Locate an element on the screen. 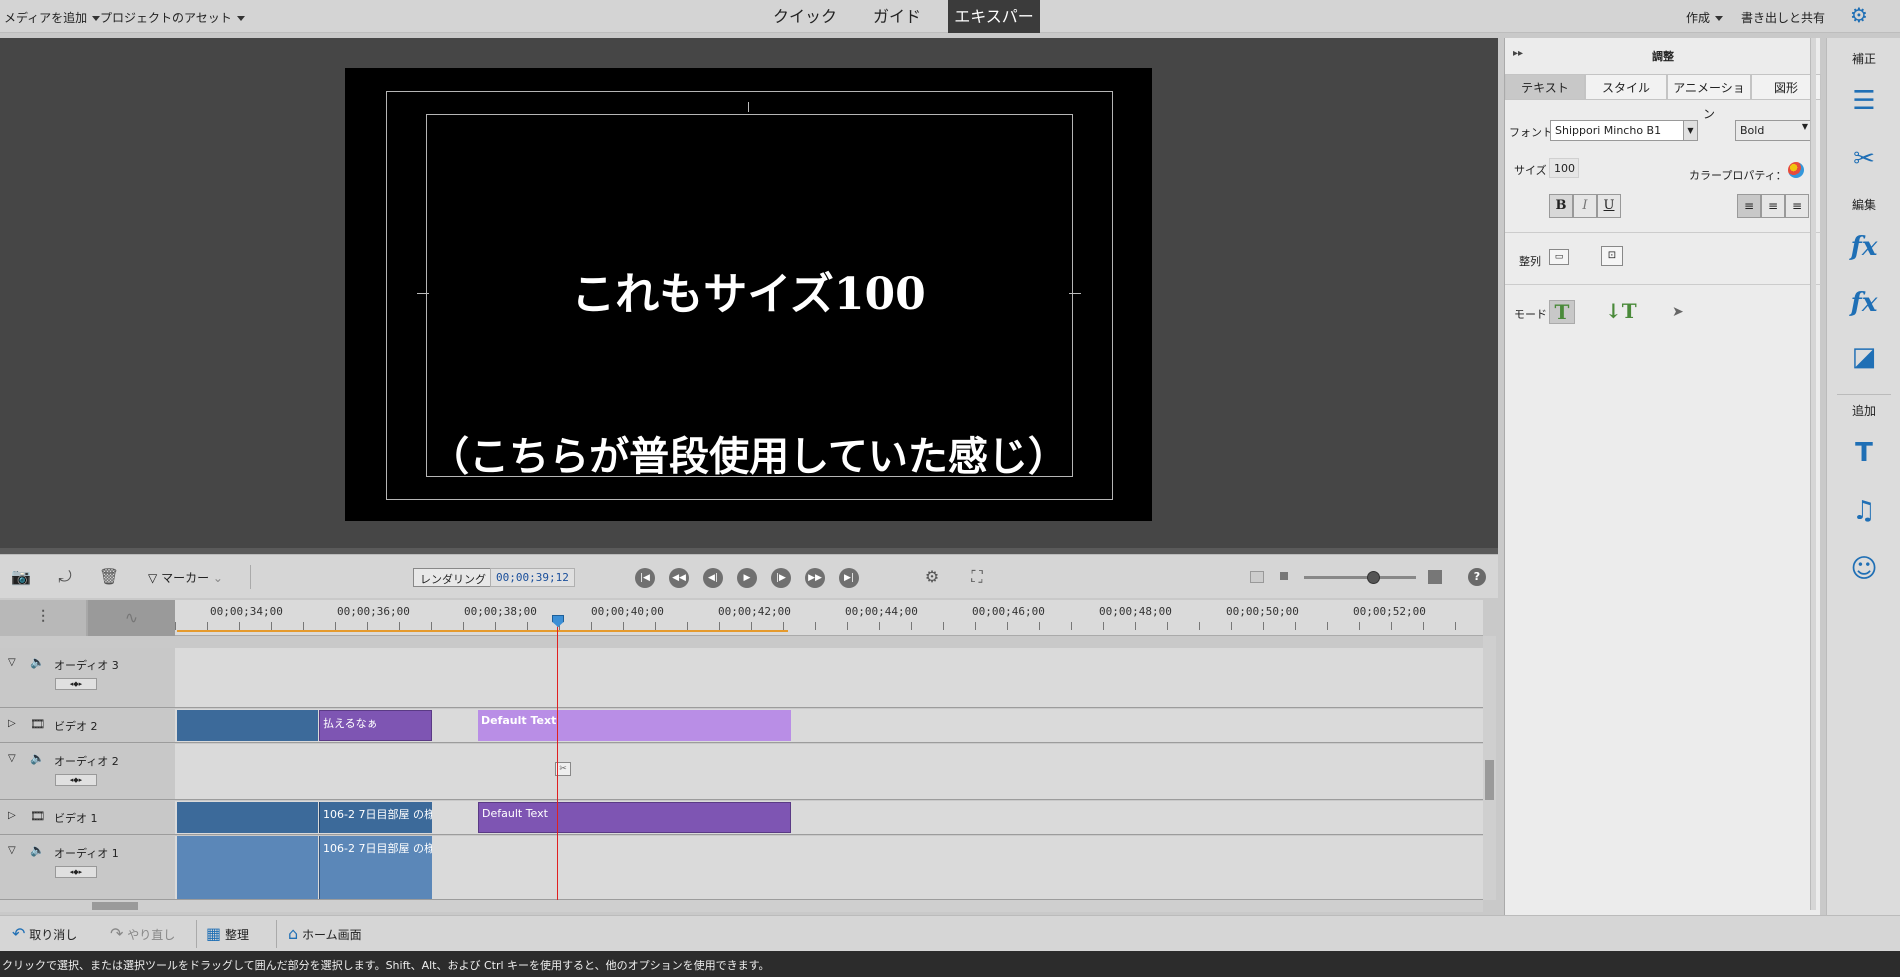  horizontal-scrollbar is located at coordinates (741, 906).